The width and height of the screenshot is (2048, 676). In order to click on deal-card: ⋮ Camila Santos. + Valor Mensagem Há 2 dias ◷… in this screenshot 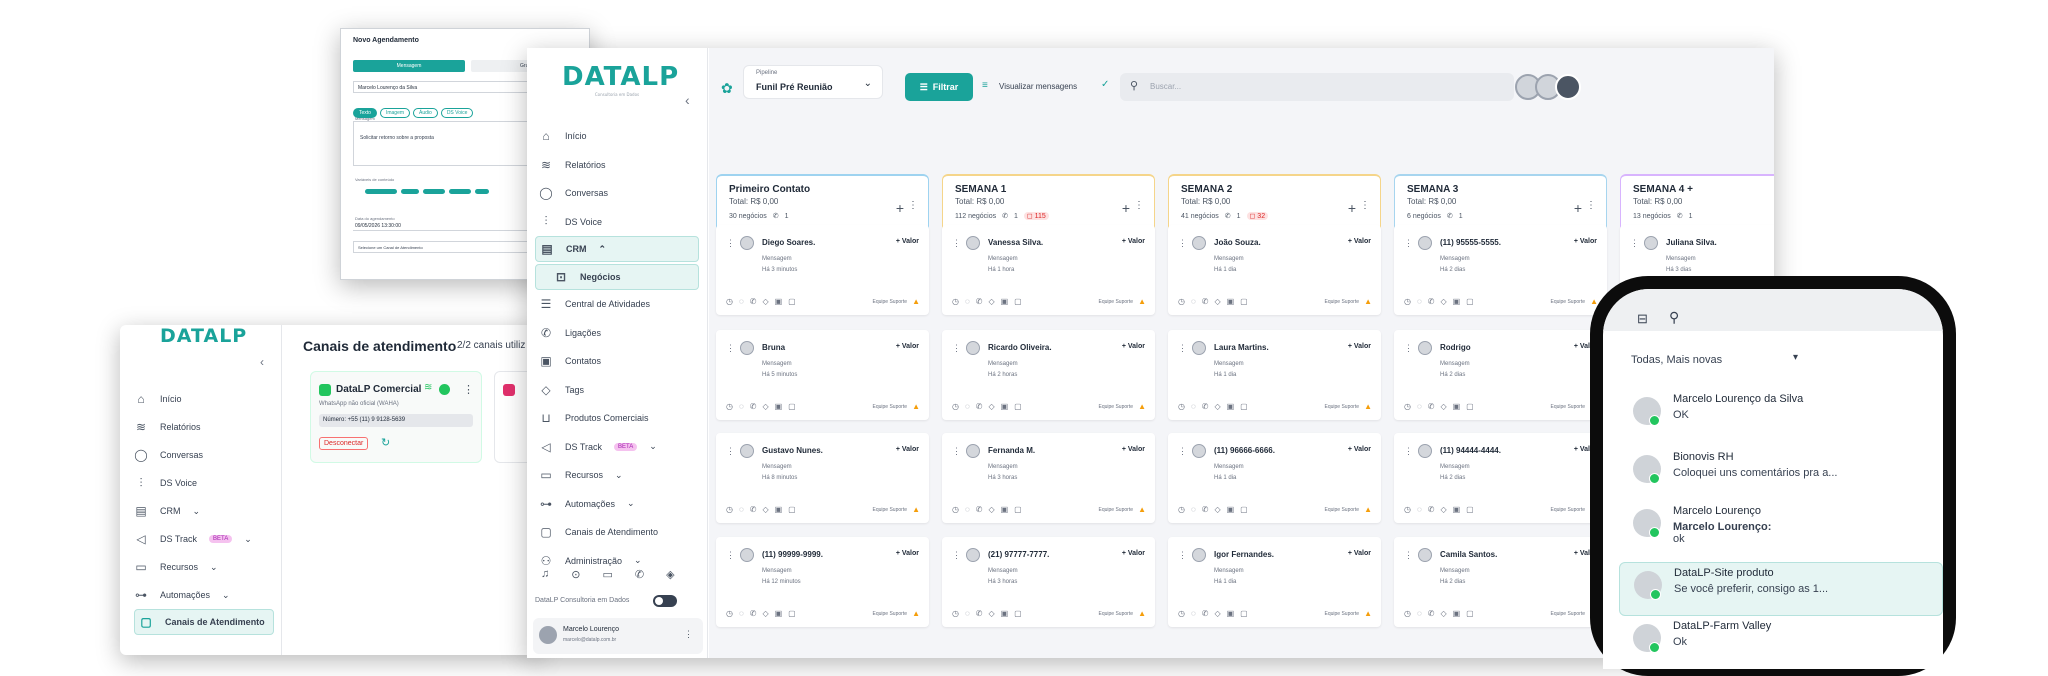, I will do `click(1500, 582)`.